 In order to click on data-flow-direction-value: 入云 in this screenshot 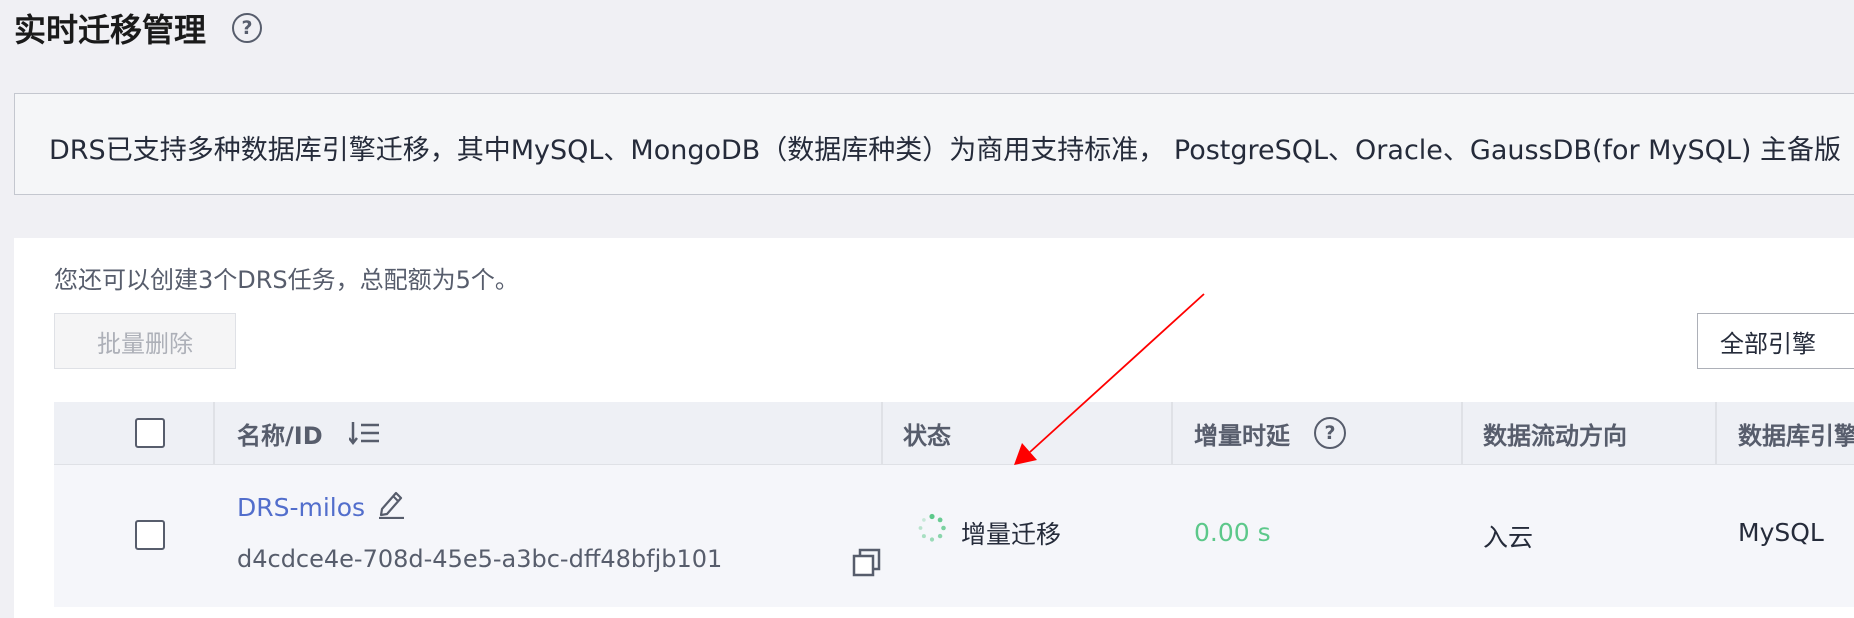, I will do `click(1508, 537)`.